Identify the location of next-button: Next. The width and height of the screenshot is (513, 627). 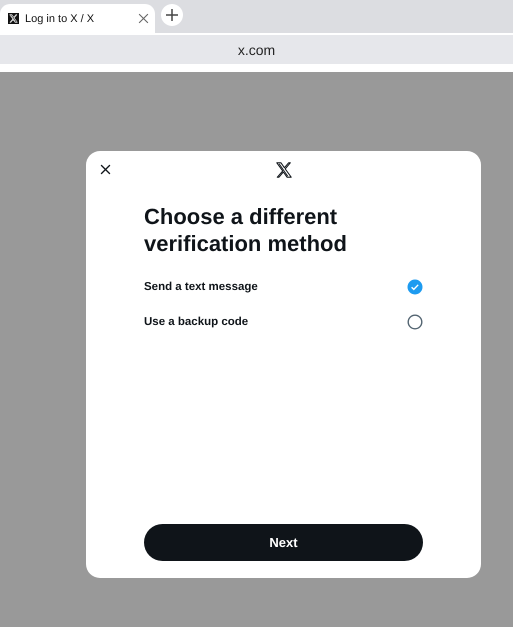
(283, 542).